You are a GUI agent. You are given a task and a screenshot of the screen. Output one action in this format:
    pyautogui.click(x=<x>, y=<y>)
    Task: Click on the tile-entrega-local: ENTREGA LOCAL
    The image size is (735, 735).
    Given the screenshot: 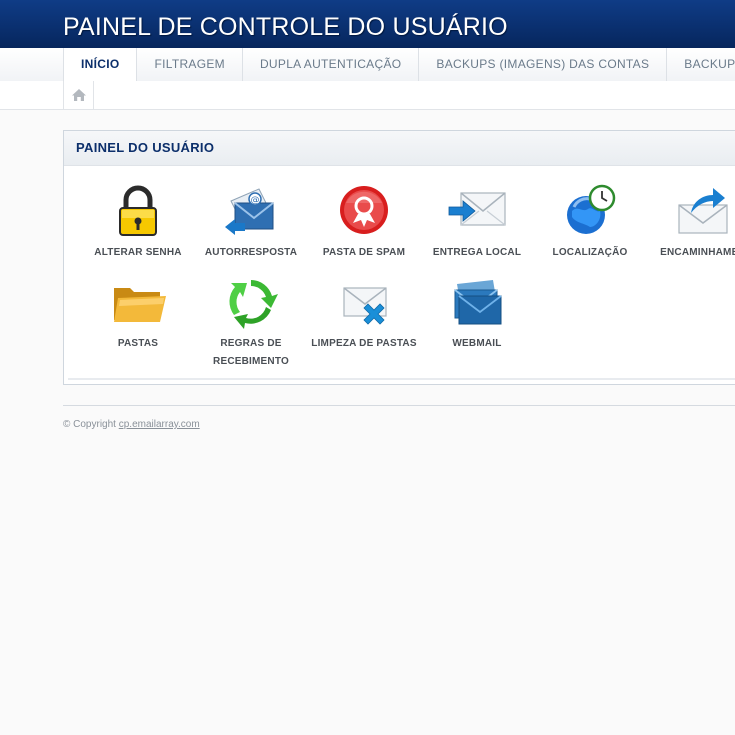 What is the action you would take?
    pyautogui.click(x=477, y=222)
    